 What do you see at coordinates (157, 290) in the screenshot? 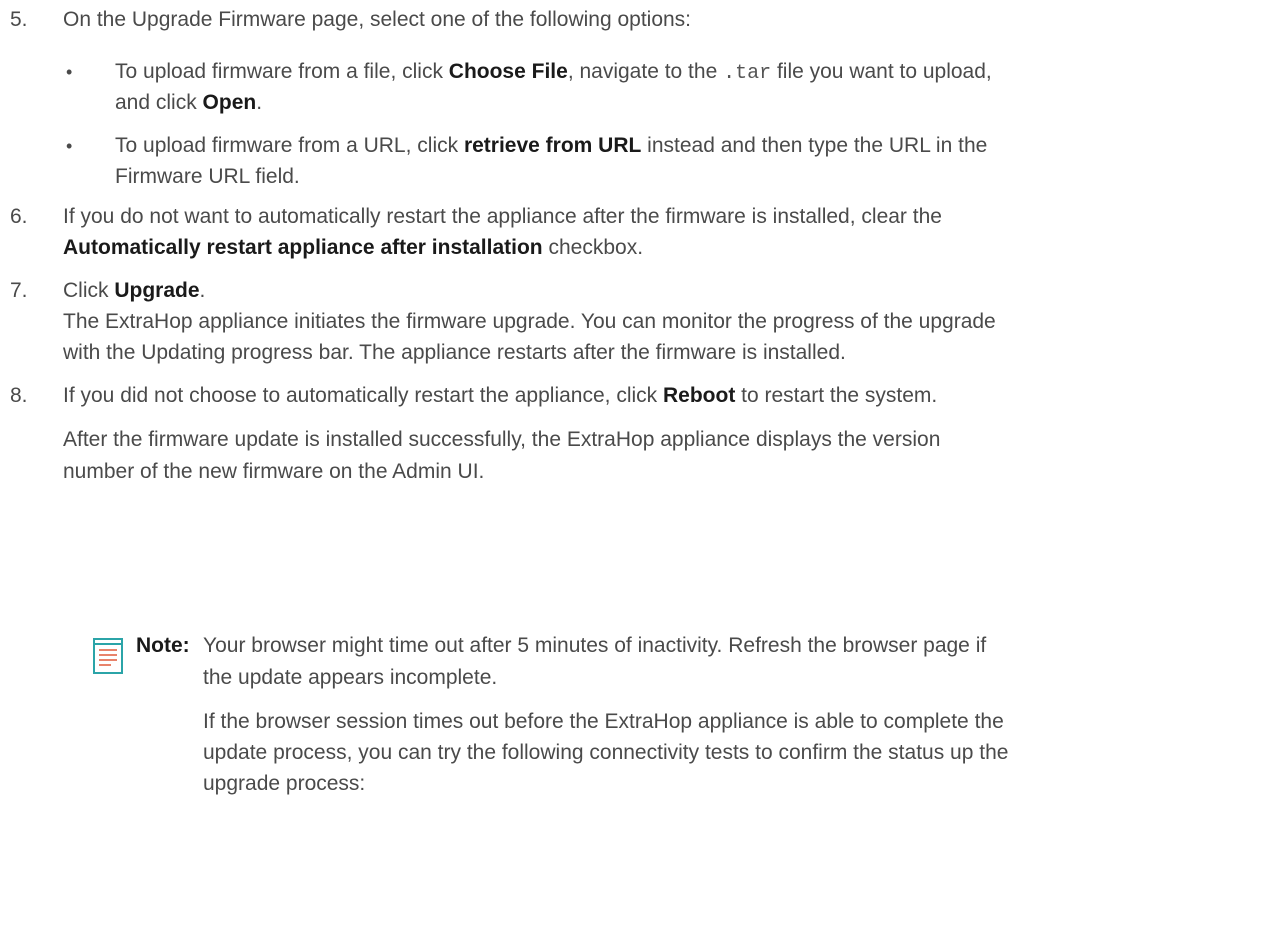
I see `upgrade-label: Upgrade` at bounding box center [157, 290].